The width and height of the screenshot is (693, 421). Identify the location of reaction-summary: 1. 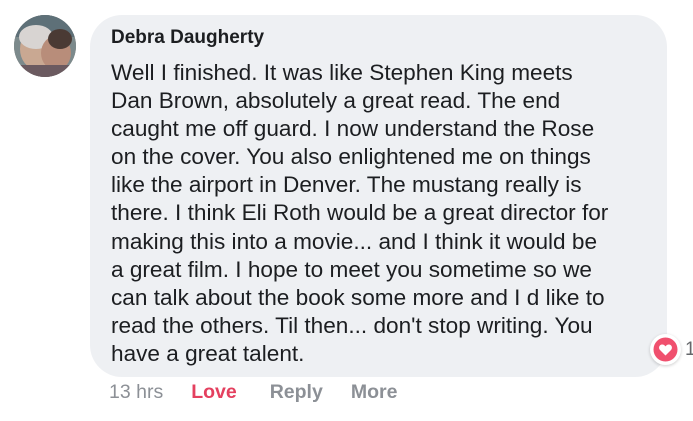
(671, 349).